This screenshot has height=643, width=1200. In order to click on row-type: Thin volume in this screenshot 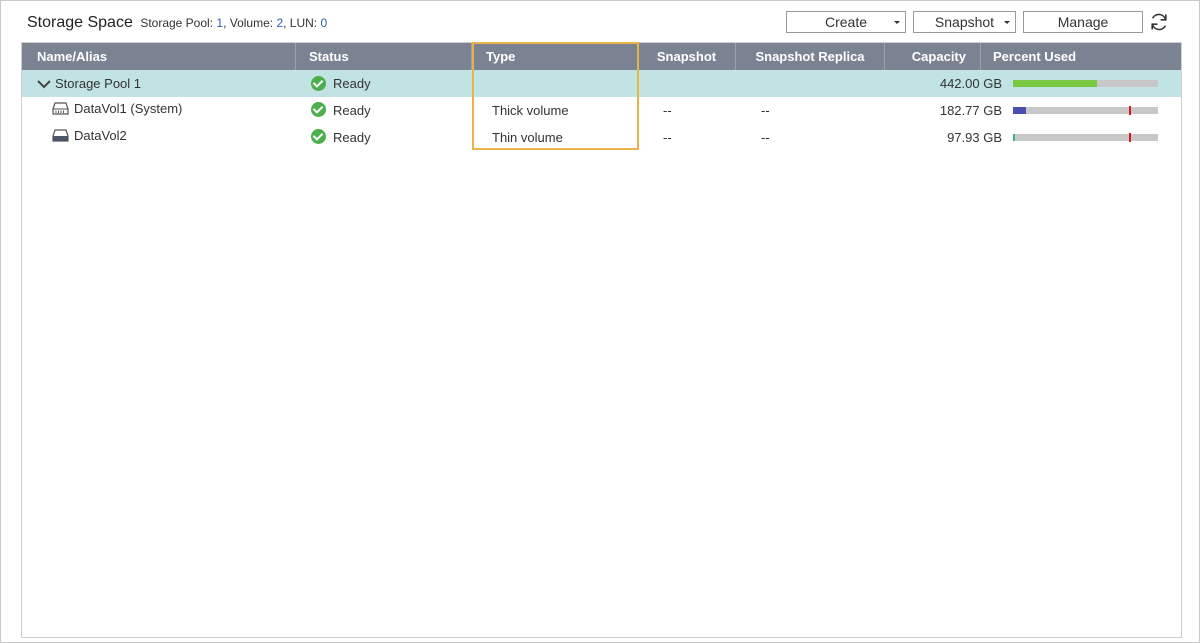, I will do `click(527, 137)`.